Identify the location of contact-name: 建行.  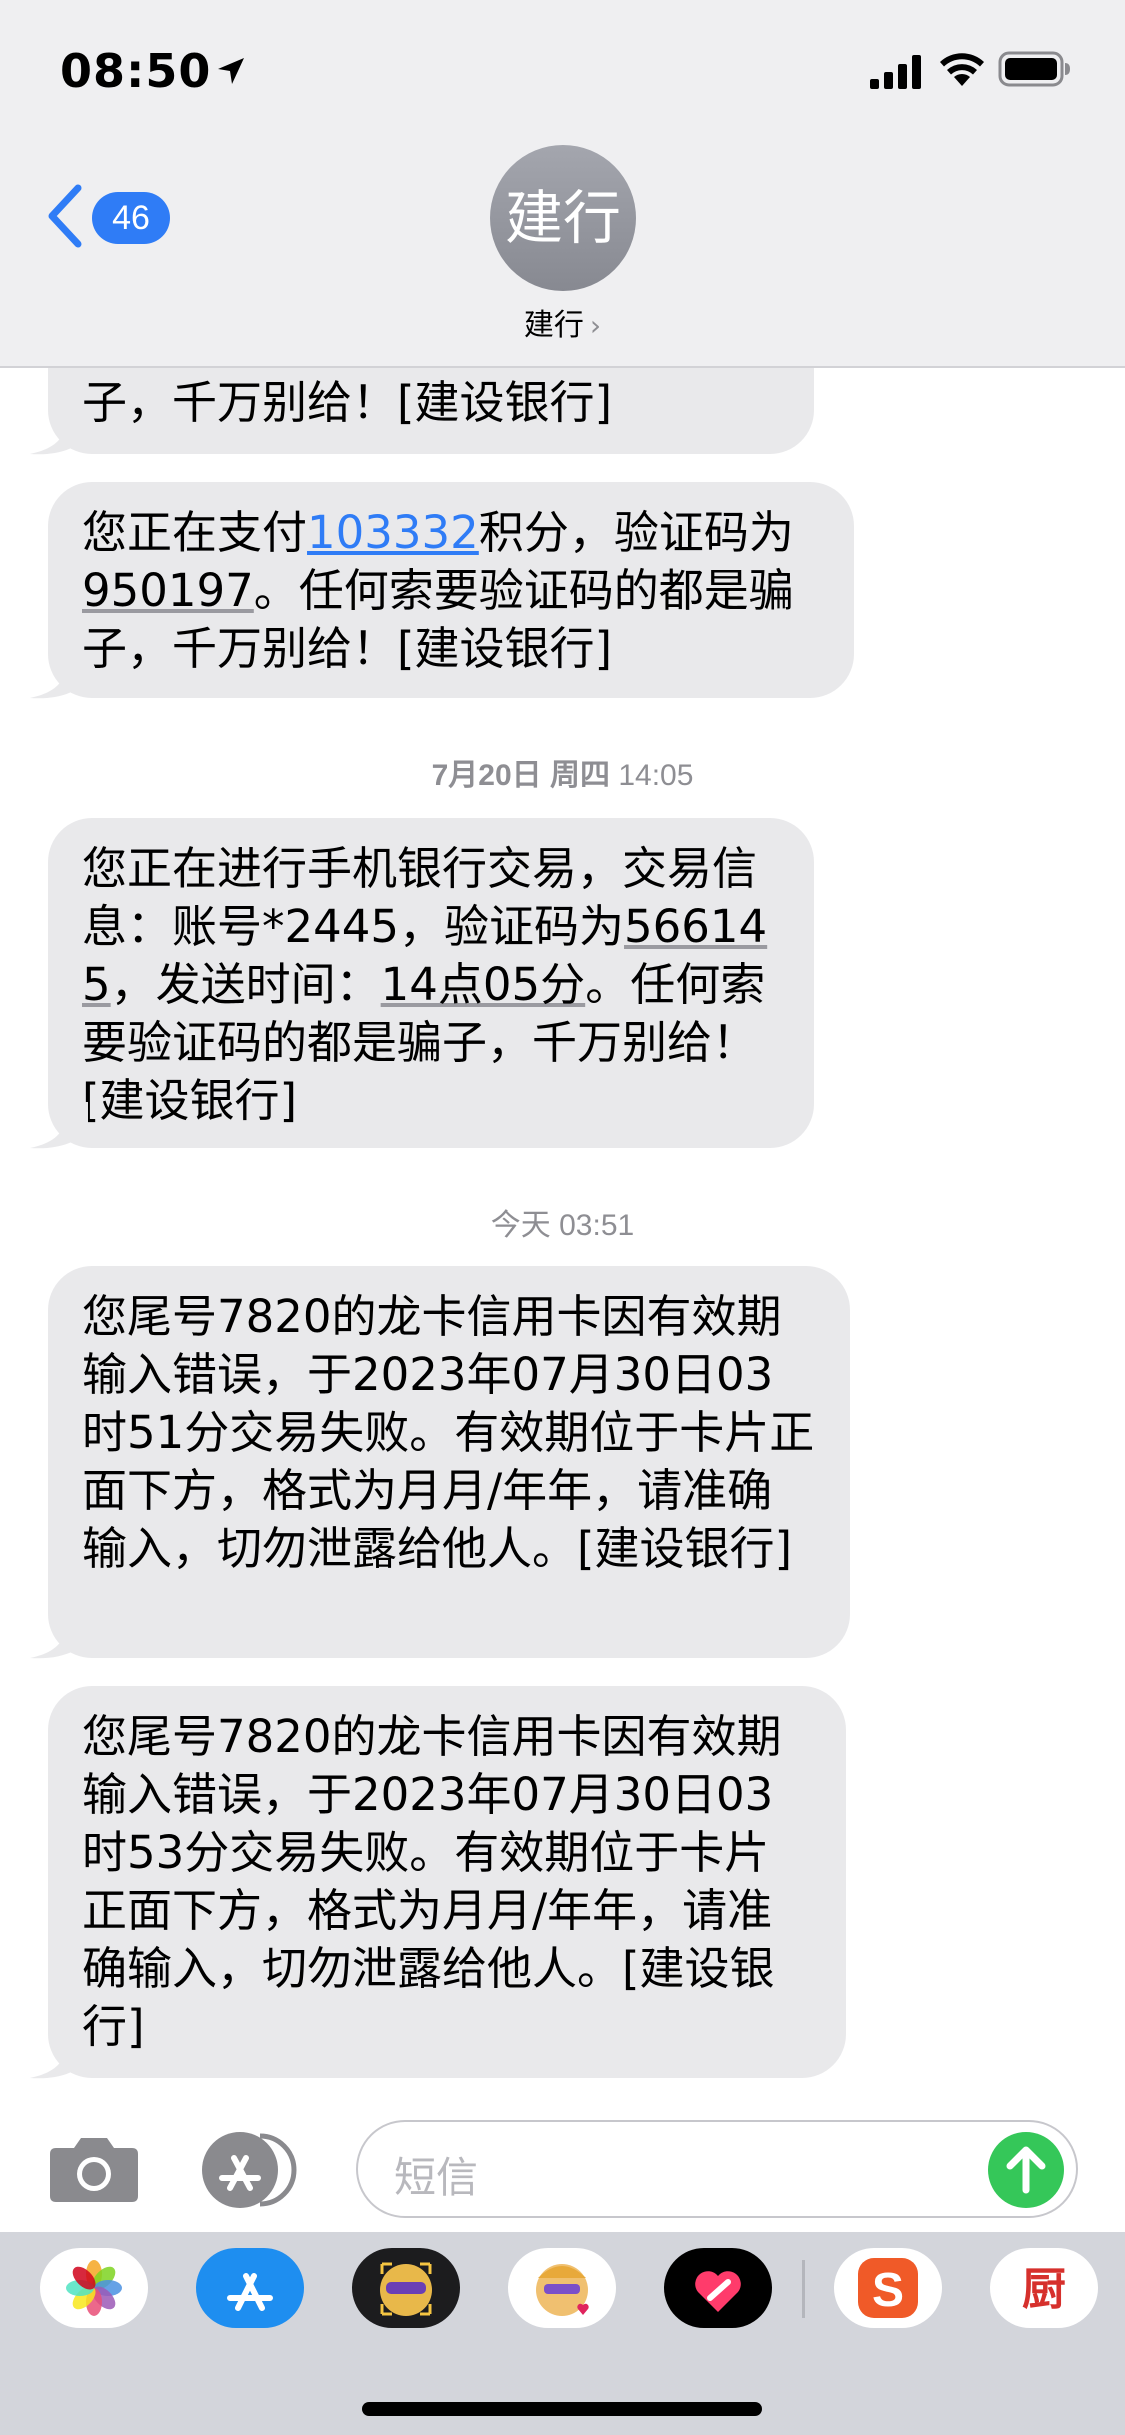
(553, 325).